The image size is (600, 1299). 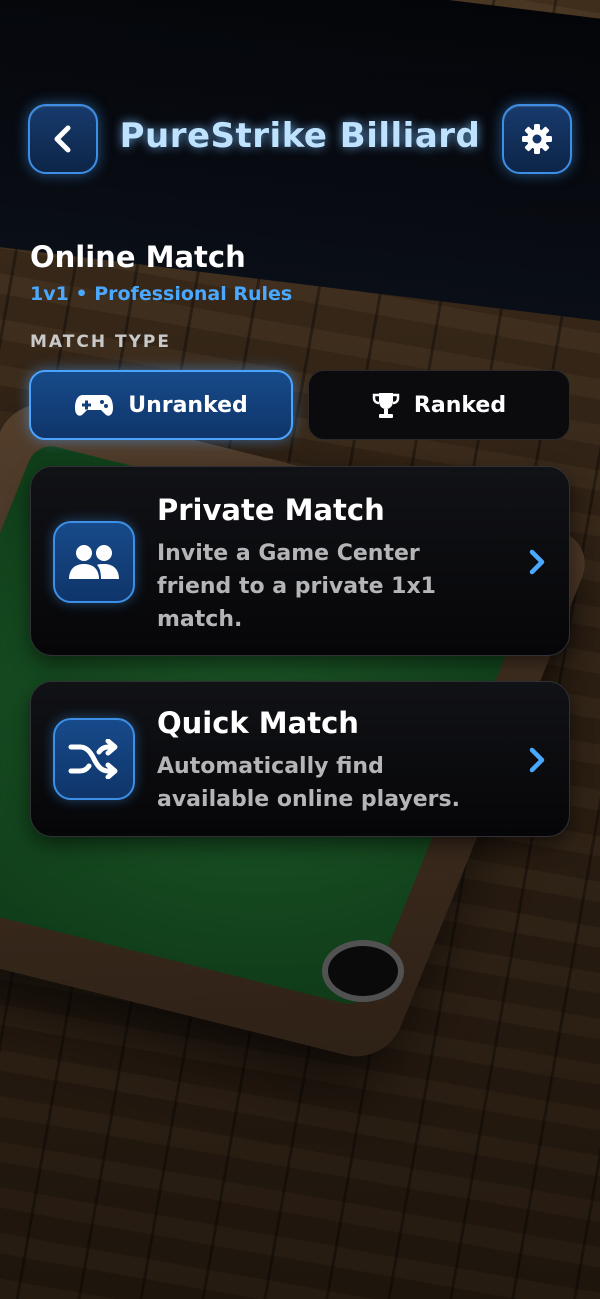 I want to click on people-icon, so click(x=94, y=562).